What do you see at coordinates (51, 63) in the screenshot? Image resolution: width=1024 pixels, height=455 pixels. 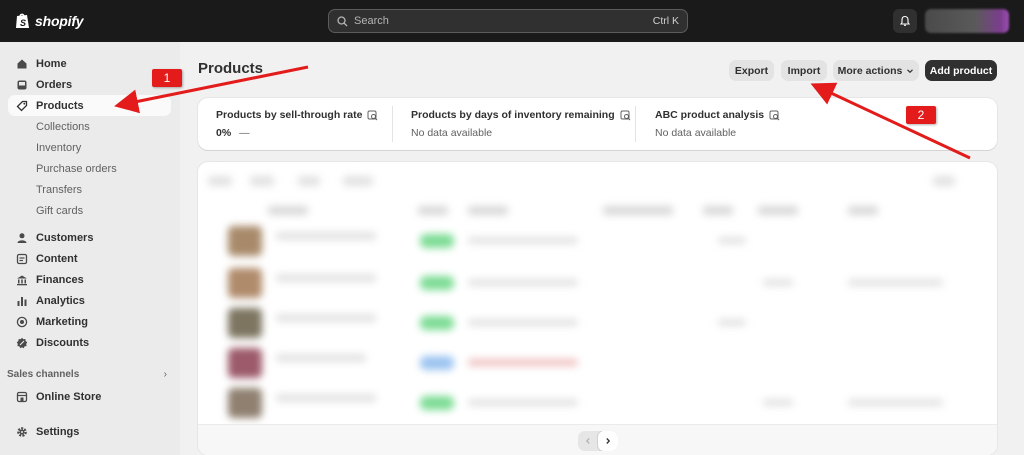 I see `sidebar-item-label: Home` at bounding box center [51, 63].